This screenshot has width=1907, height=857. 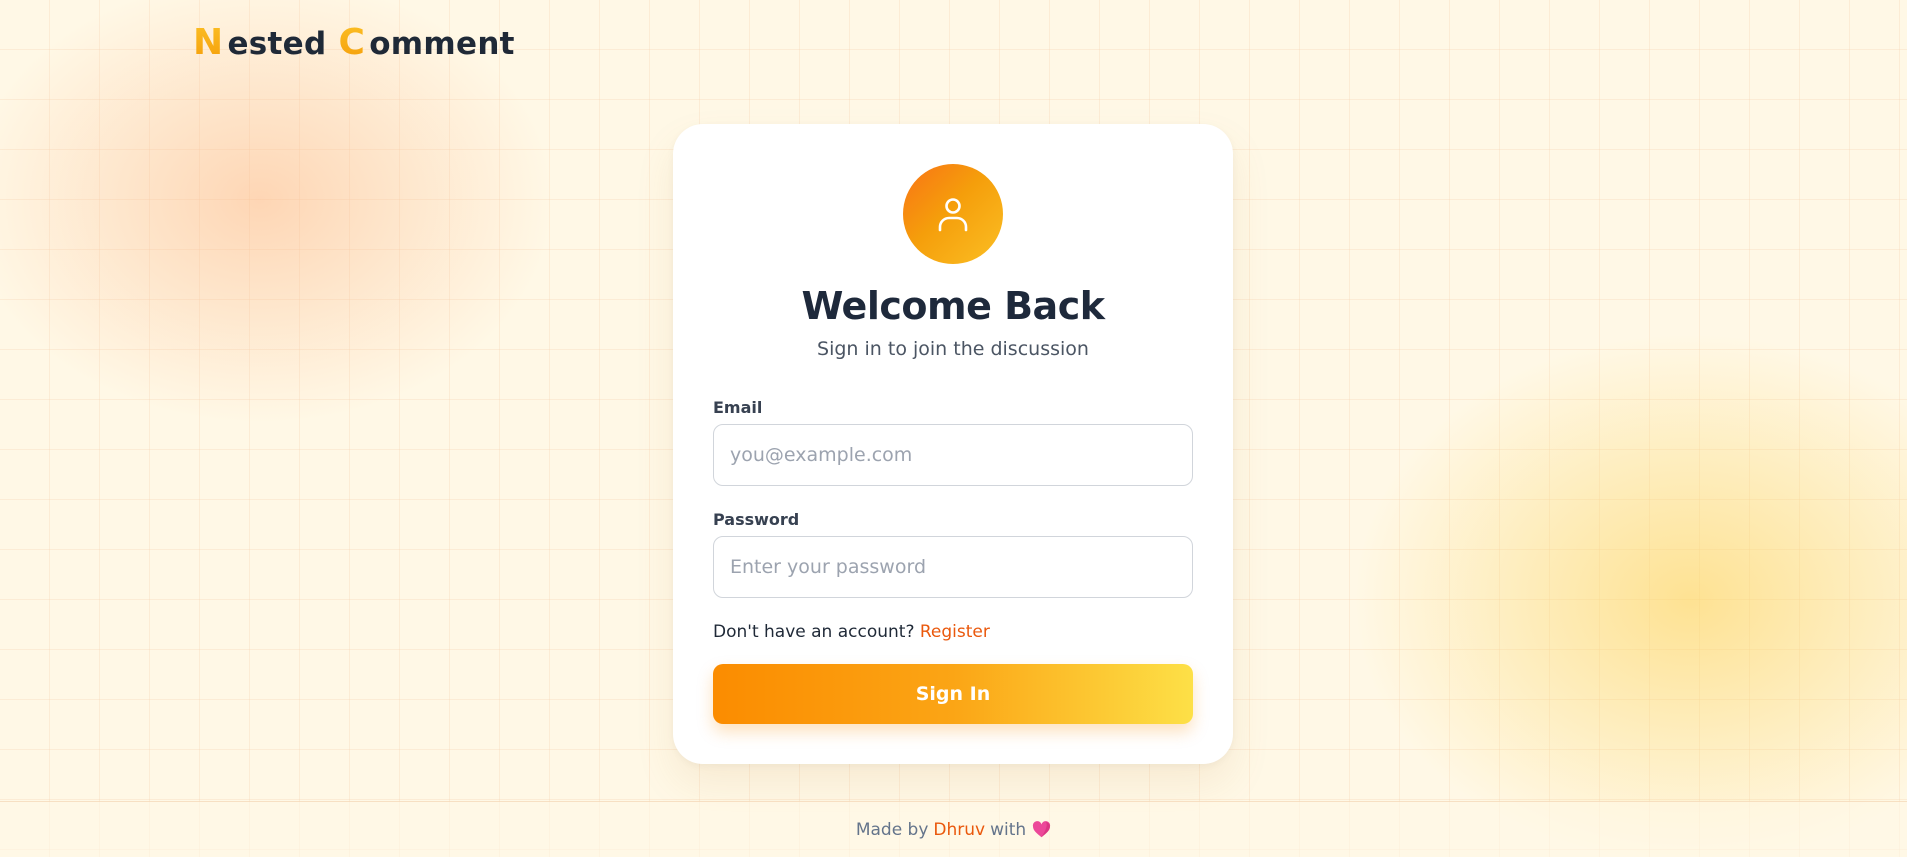 I want to click on heart-icon, so click(x=1041, y=829).